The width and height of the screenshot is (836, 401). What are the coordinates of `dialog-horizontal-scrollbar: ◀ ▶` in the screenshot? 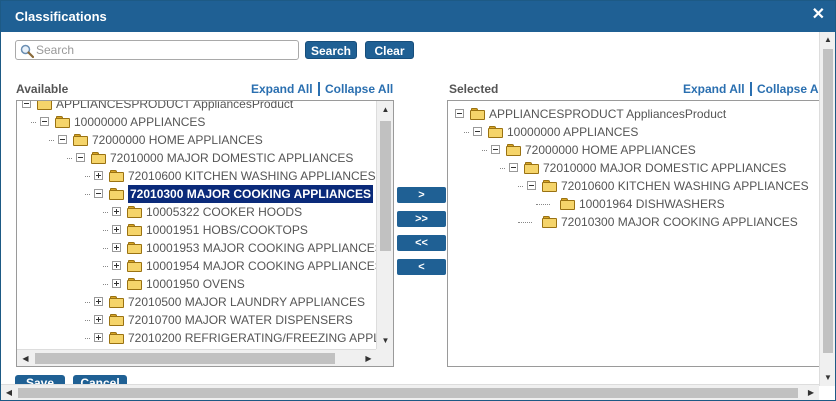 It's located at (410, 392).